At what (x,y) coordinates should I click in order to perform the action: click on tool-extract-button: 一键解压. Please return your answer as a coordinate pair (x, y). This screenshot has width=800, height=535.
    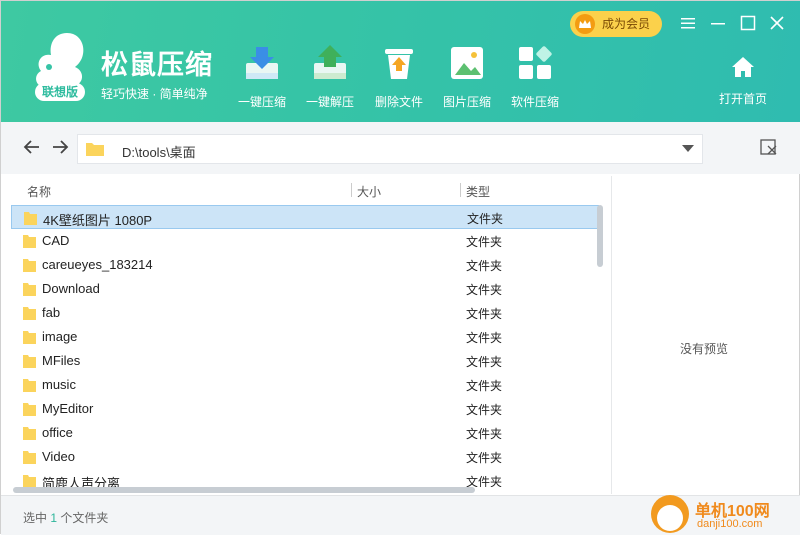
    Looking at the image, I should click on (330, 76).